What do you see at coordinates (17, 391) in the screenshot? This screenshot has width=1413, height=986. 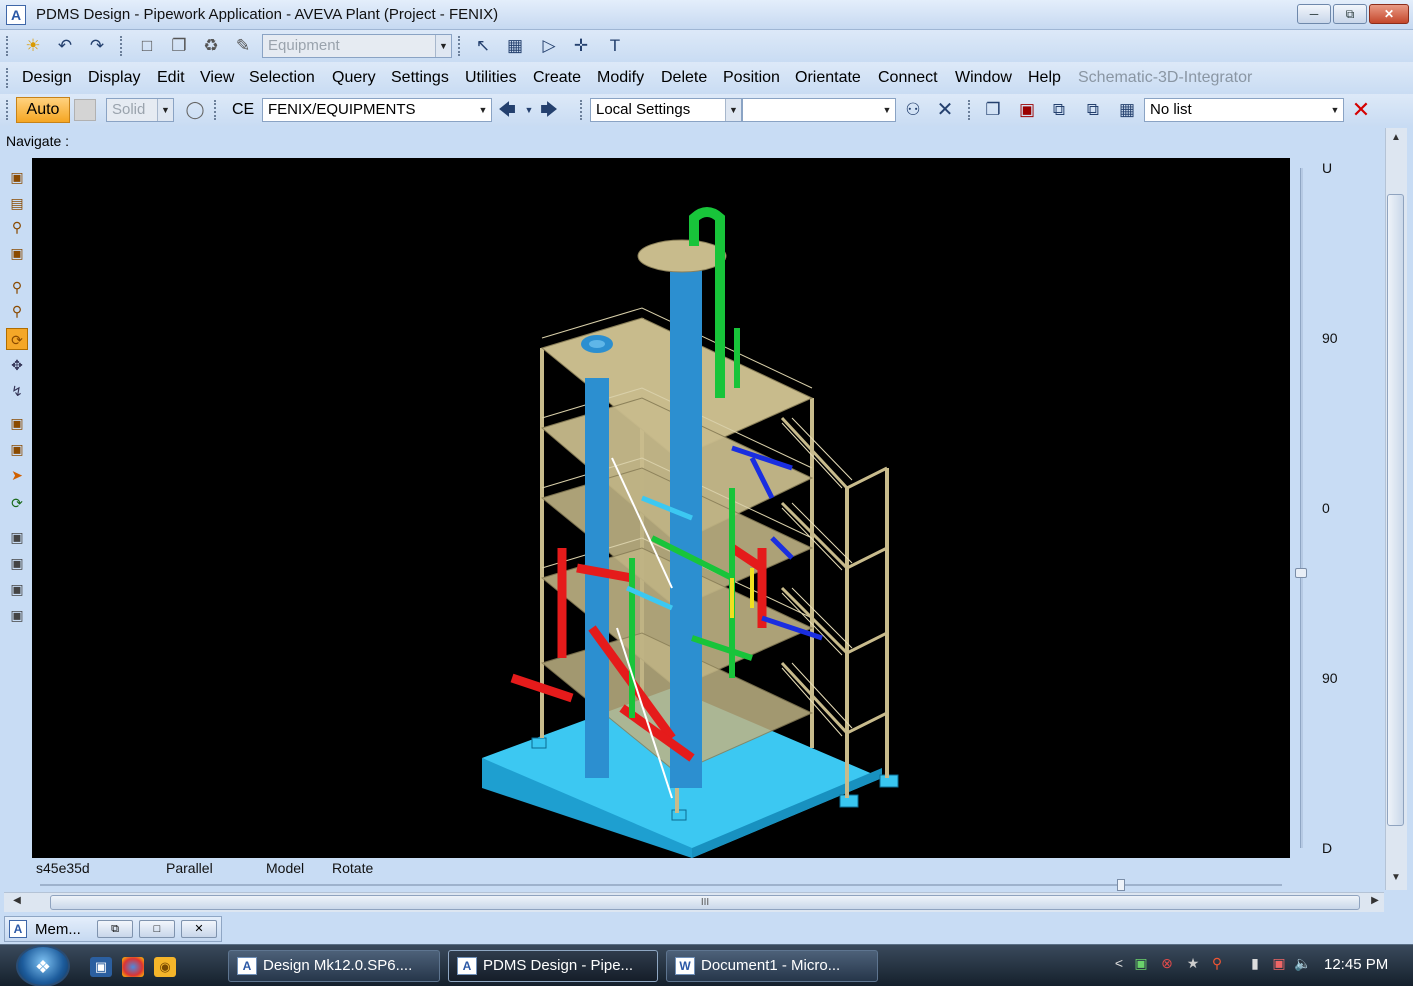 I see `walk-icon: ↯` at bounding box center [17, 391].